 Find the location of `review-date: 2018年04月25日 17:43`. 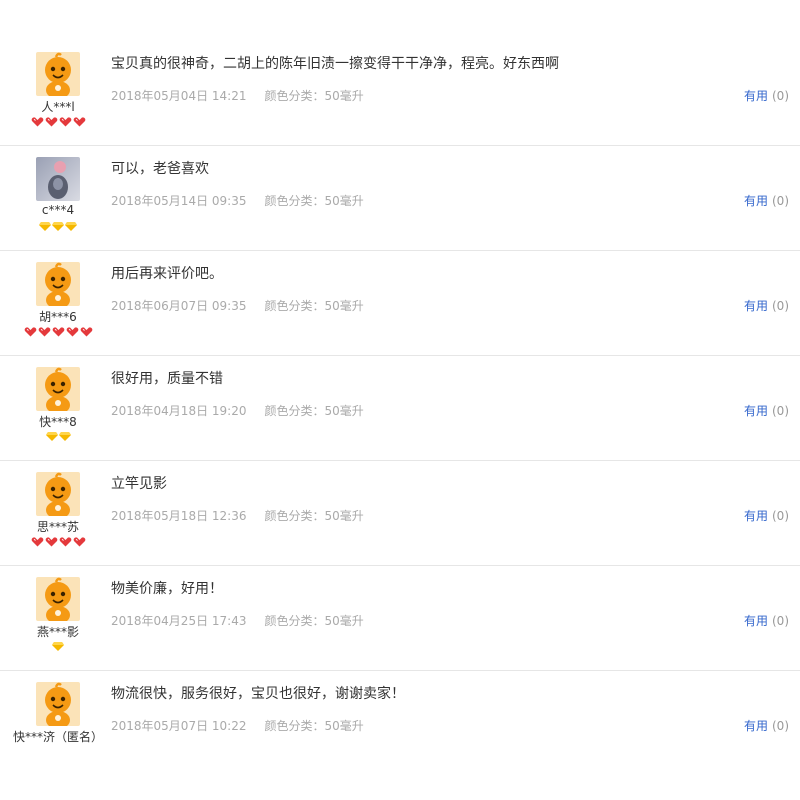

review-date: 2018年04月25日 17:43 is located at coordinates (179, 621).